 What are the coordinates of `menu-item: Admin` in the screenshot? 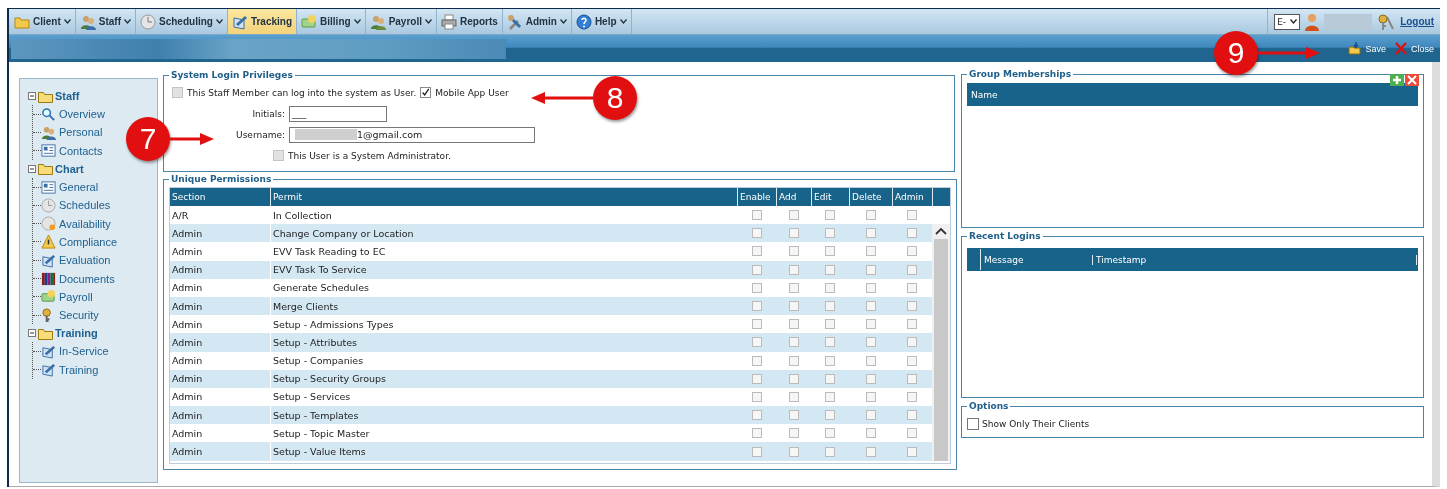 It's located at (537, 21).